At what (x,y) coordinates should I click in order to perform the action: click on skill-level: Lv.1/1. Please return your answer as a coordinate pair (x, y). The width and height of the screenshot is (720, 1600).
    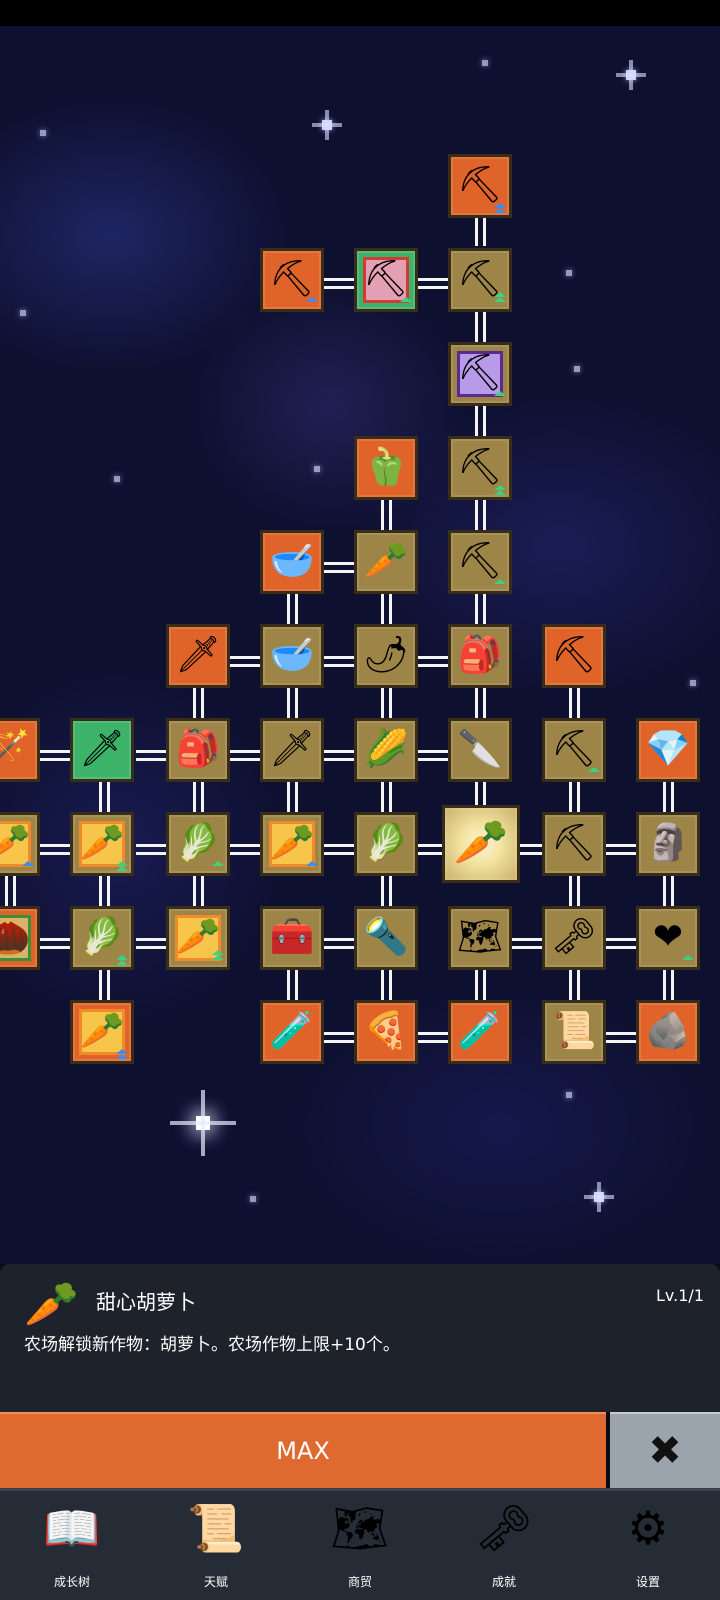
    Looking at the image, I should click on (680, 1295).